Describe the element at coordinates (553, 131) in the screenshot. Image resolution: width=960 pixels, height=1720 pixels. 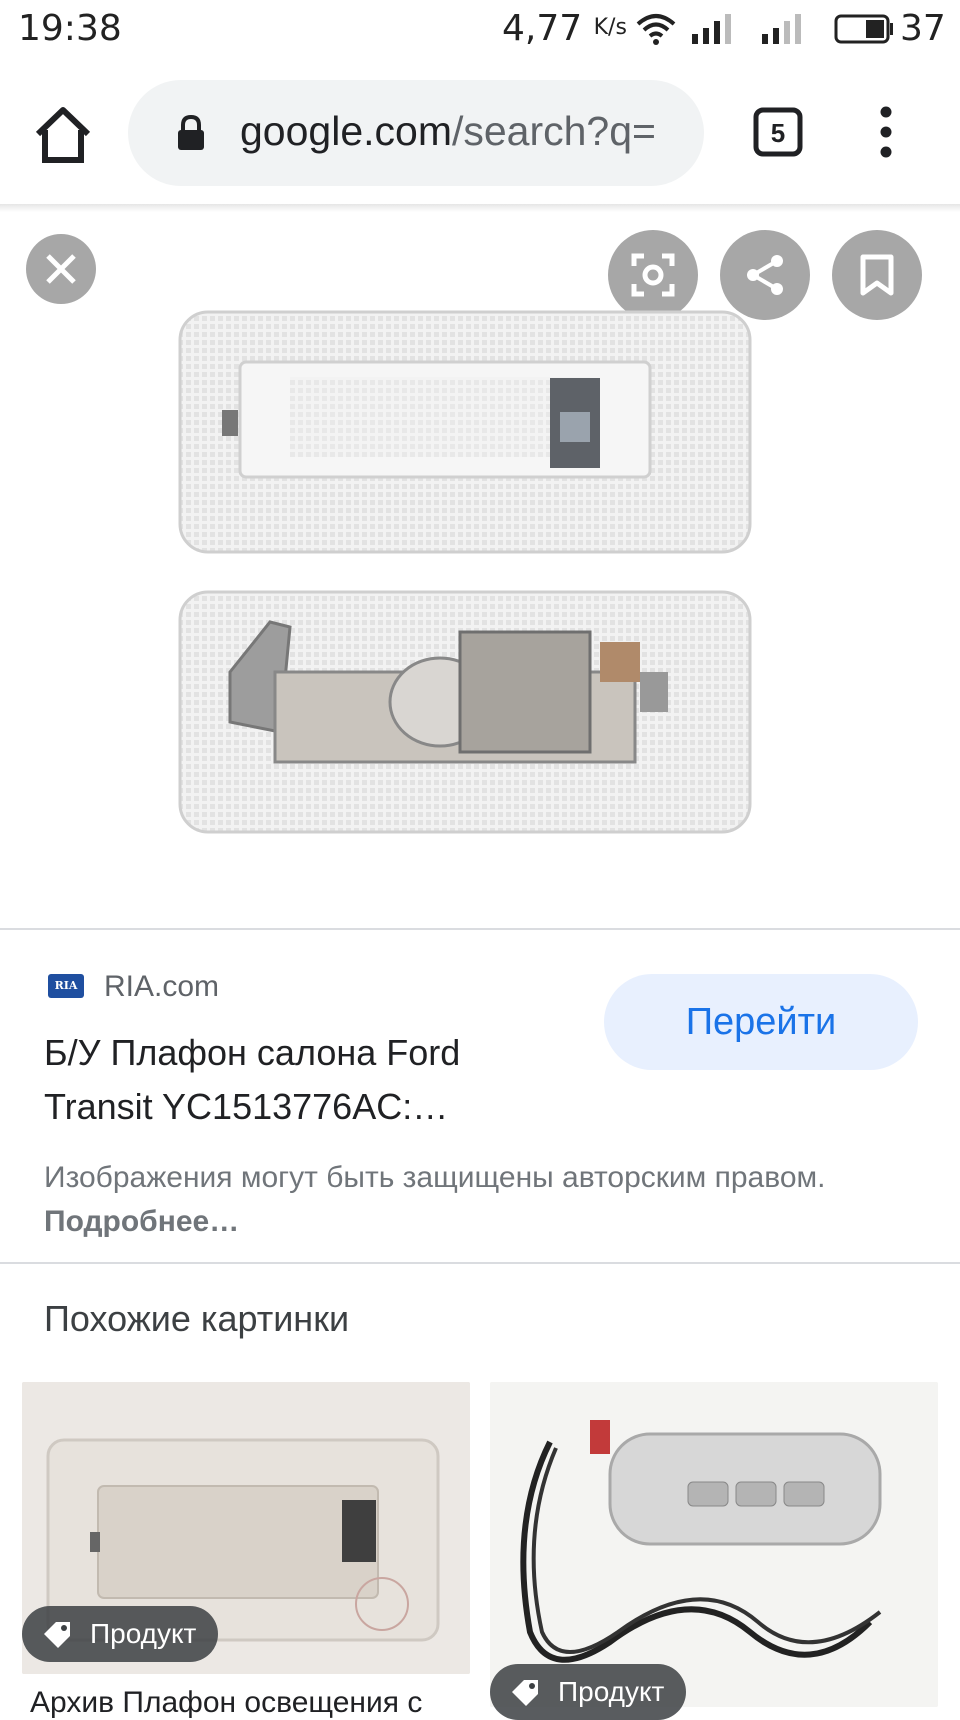
I see `url-path: /search?q=` at that location.